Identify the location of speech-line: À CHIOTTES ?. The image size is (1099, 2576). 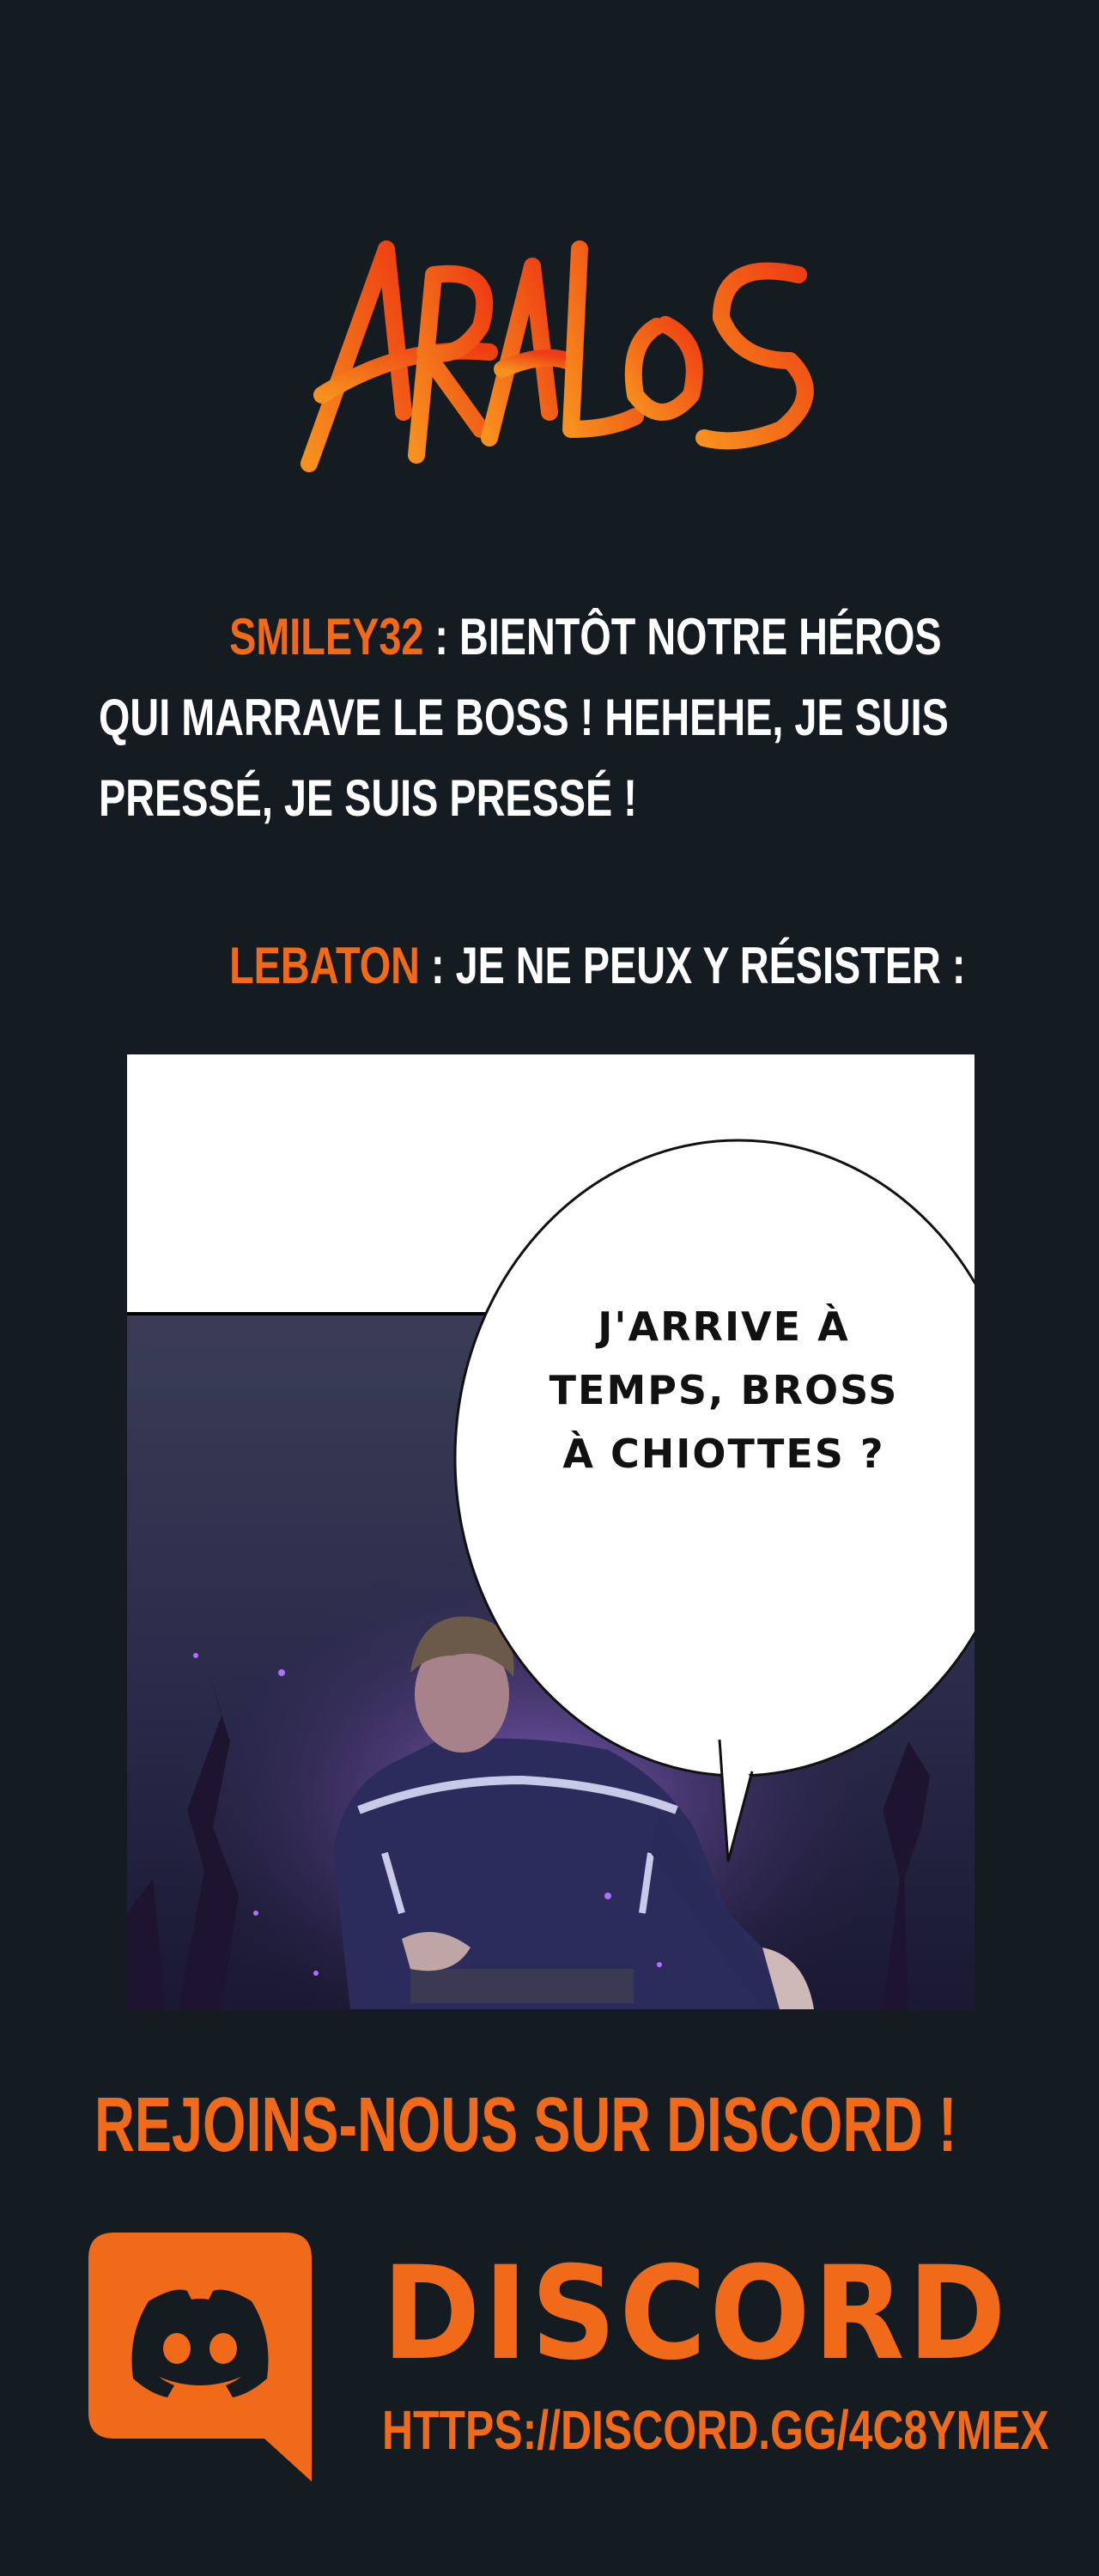
(723, 1454).